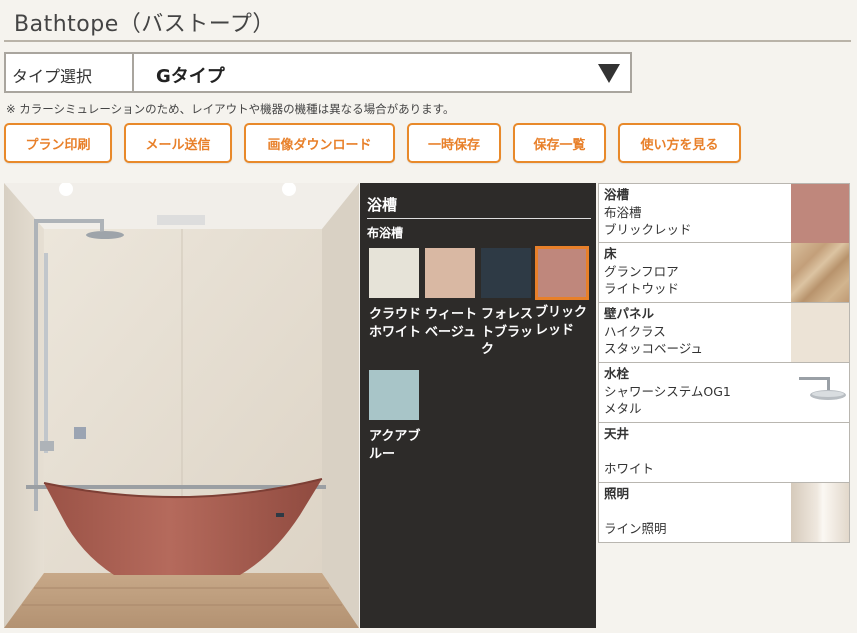  I want to click on spec-line2: ライトウッド, so click(642, 288).